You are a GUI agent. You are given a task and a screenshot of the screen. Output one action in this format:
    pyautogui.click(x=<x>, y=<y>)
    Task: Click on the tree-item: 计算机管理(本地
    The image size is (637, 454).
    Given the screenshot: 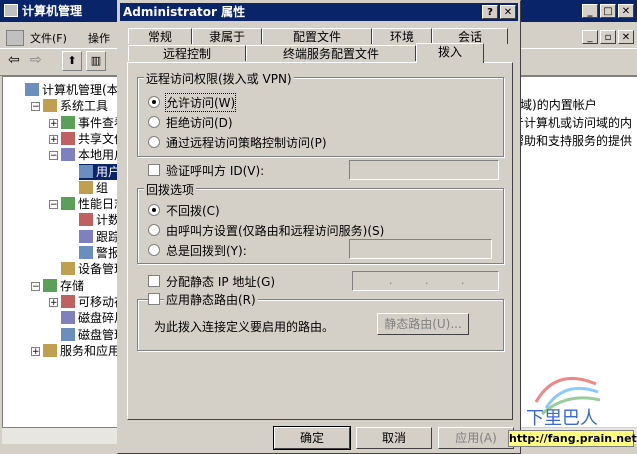 What is the action you would take?
    pyautogui.click(x=73, y=90)
    